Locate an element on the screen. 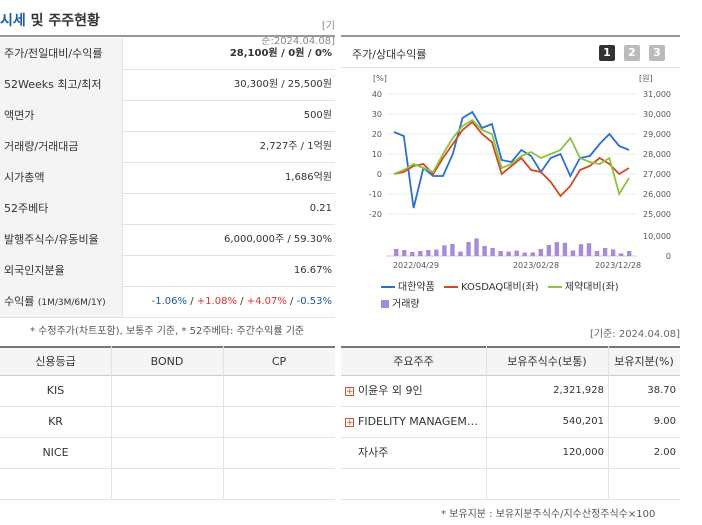 This screenshot has width=702, height=525. credit-agency: KR is located at coordinates (55, 421).